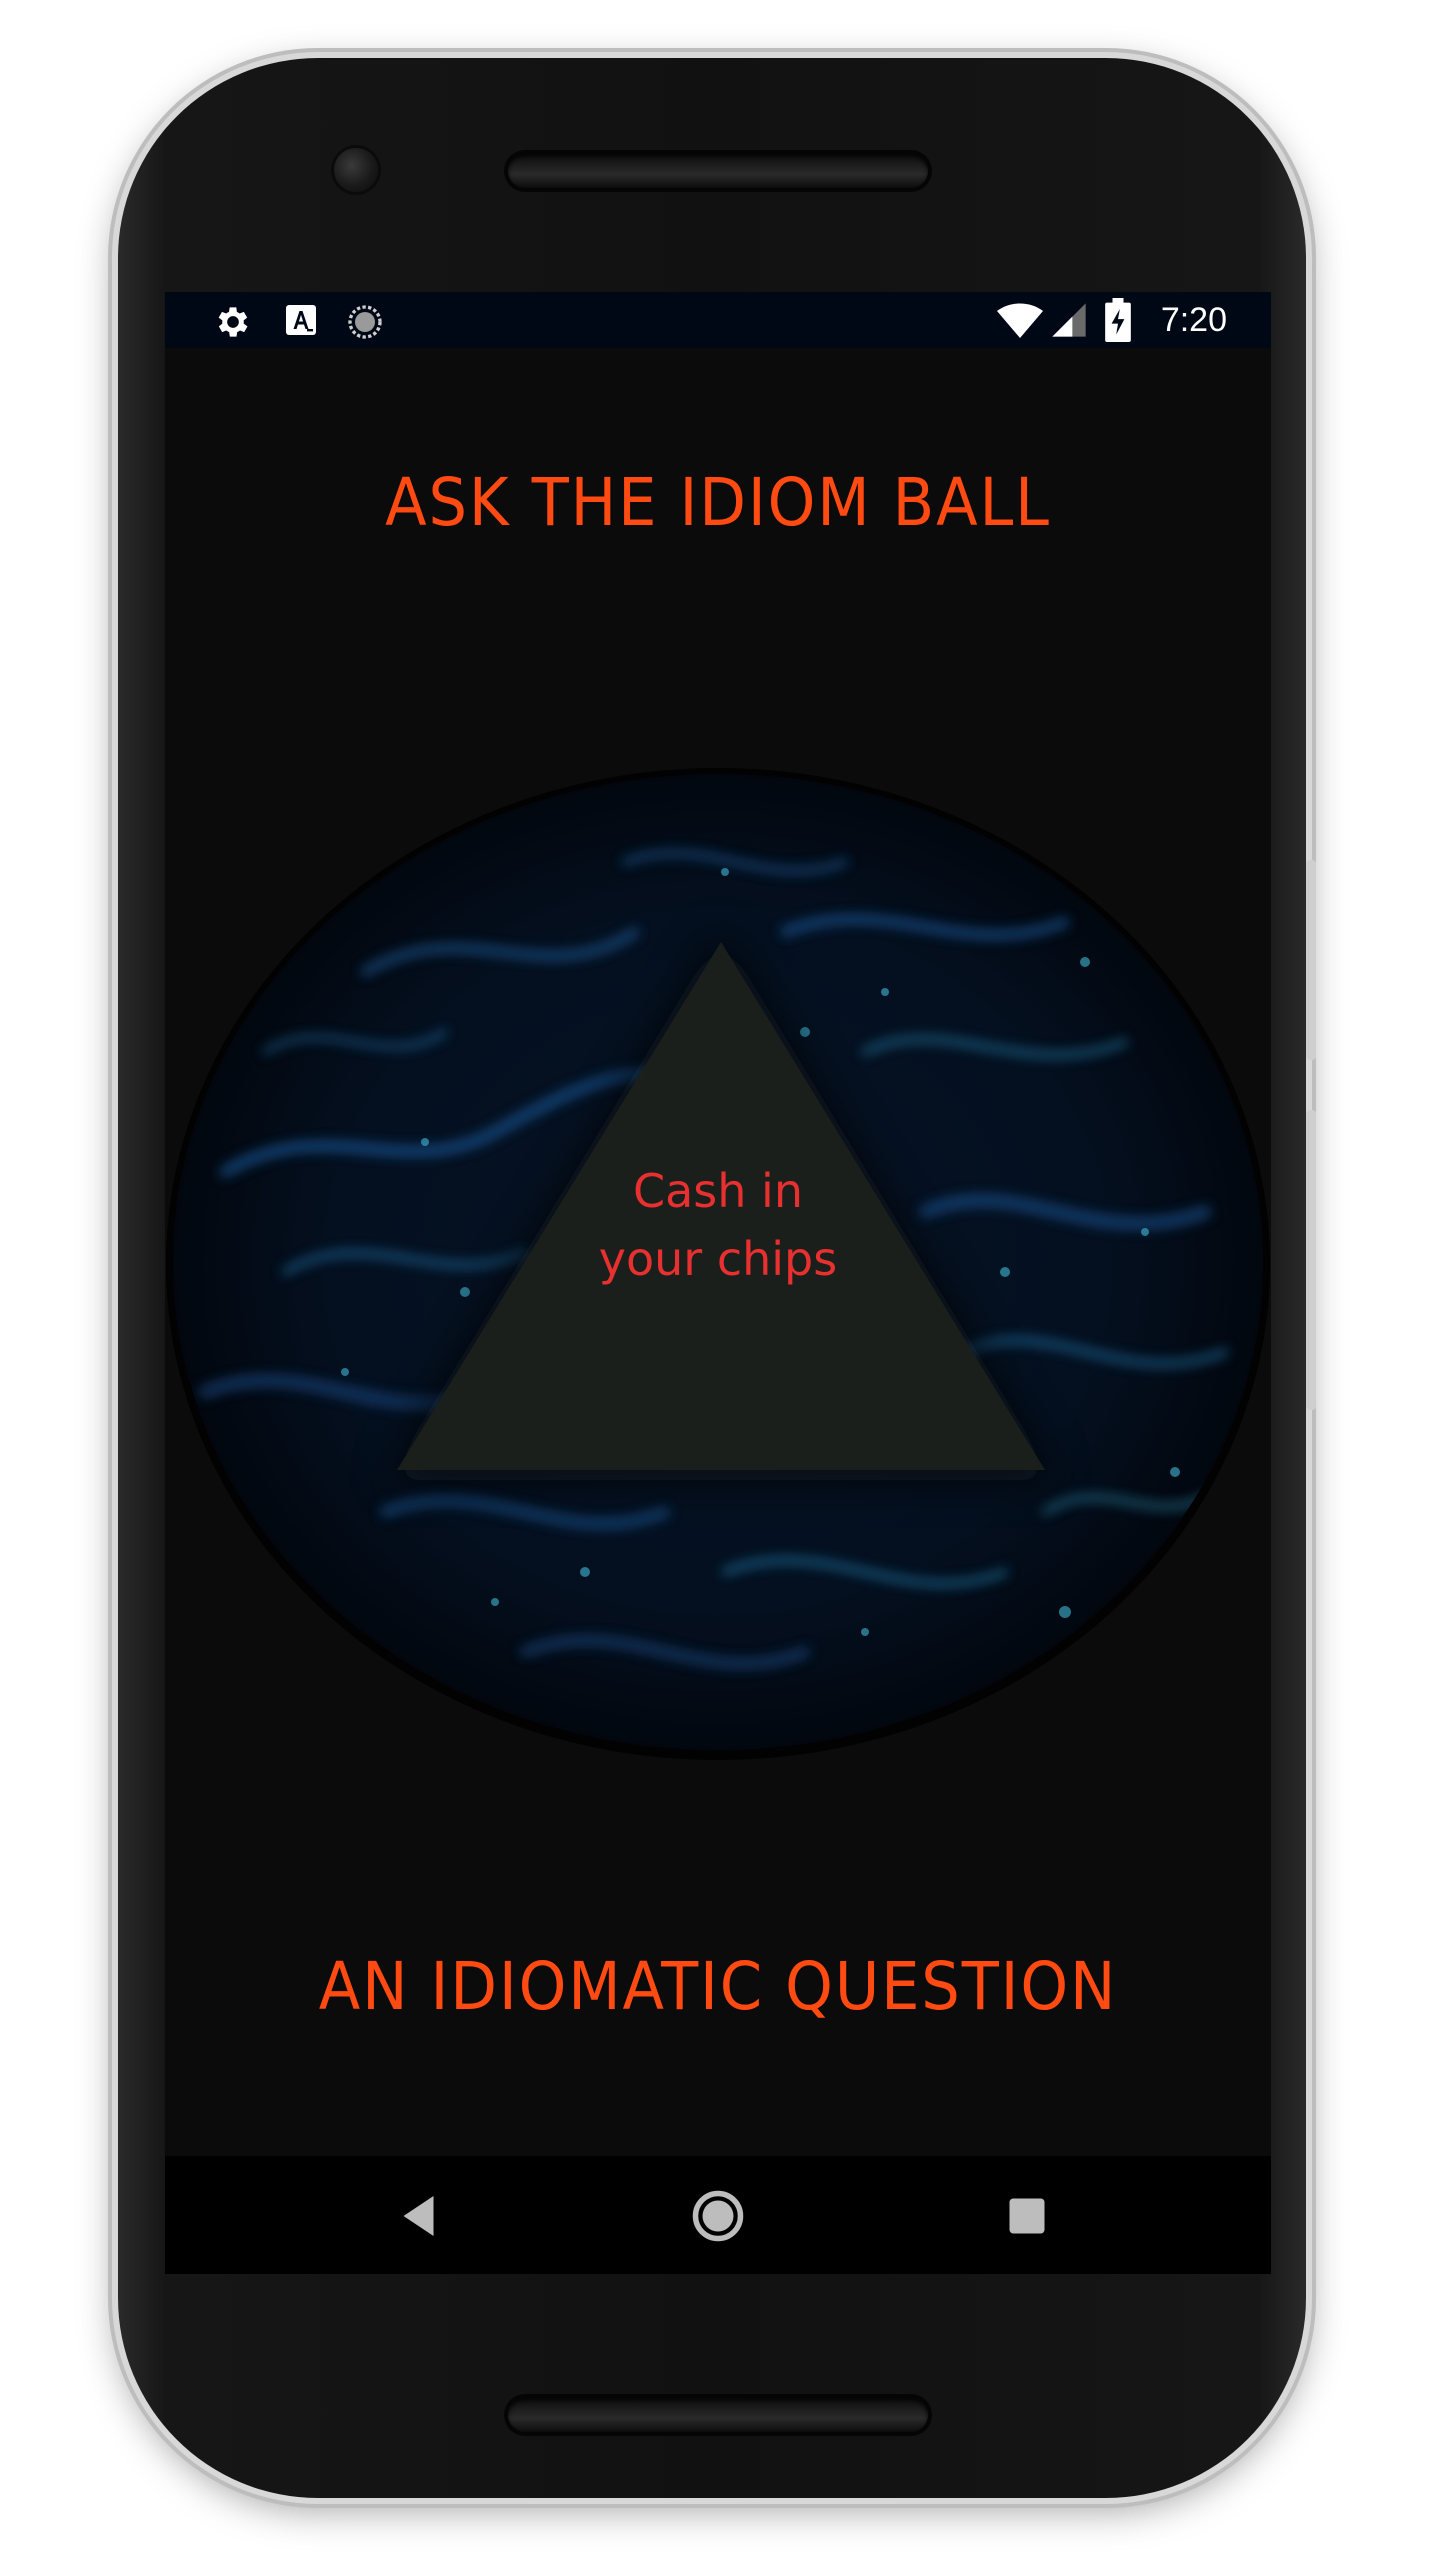 The width and height of the screenshot is (1440, 2560). What do you see at coordinates (718, 1259) in the screenshot?
I see `answer-line-2: your chips` at bounding box center [718, 1259].